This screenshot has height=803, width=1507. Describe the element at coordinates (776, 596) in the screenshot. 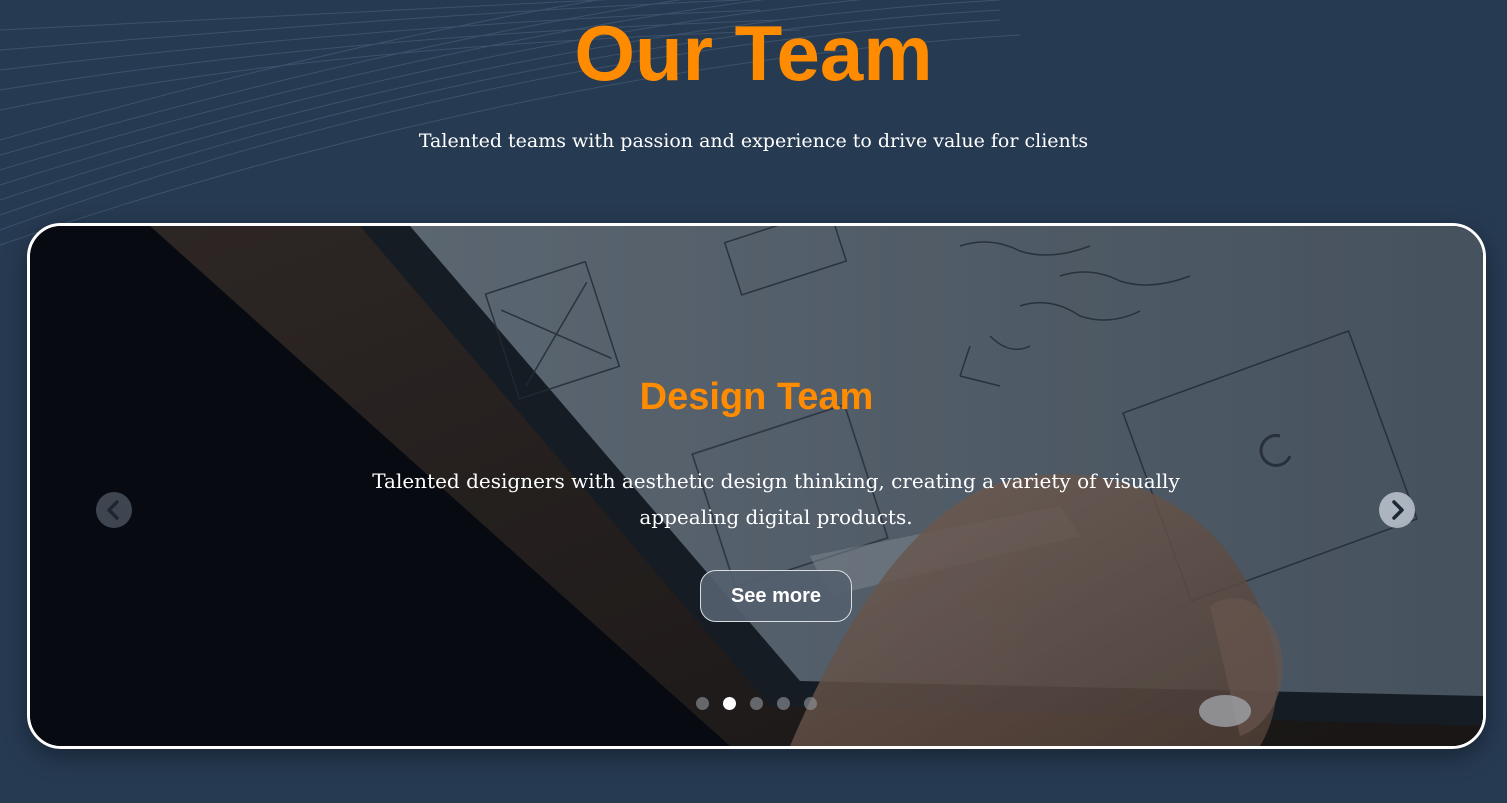

I see `see-more-button: See more` at that location.